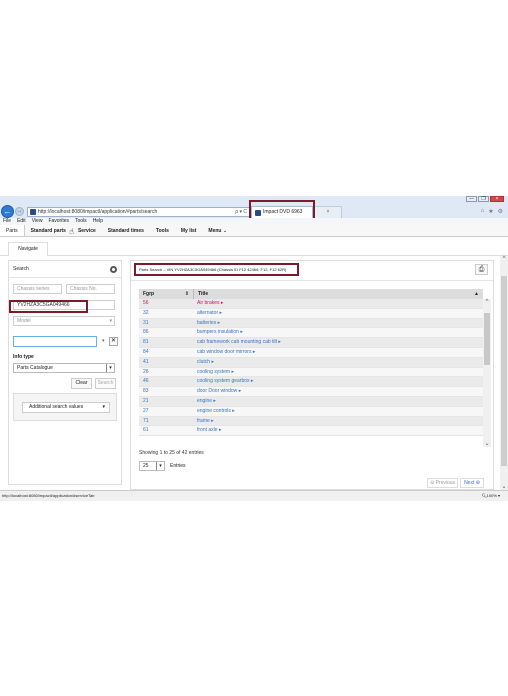 Image resolution: width=508 pixels, height=696 pixels. Describe the element at coordinates (58, 221) in the screenshot. I see `menu-favorites: Favorites` at that location.